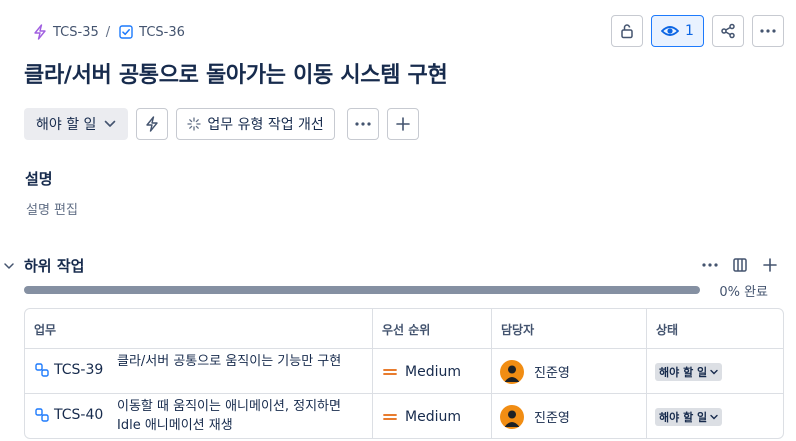 The width and height of the screenshot is (796, 441). What do you see at coordinates (714, 329) in the screenshot?
I see `column-header-status: 상태` at bounding box center [714, 329].